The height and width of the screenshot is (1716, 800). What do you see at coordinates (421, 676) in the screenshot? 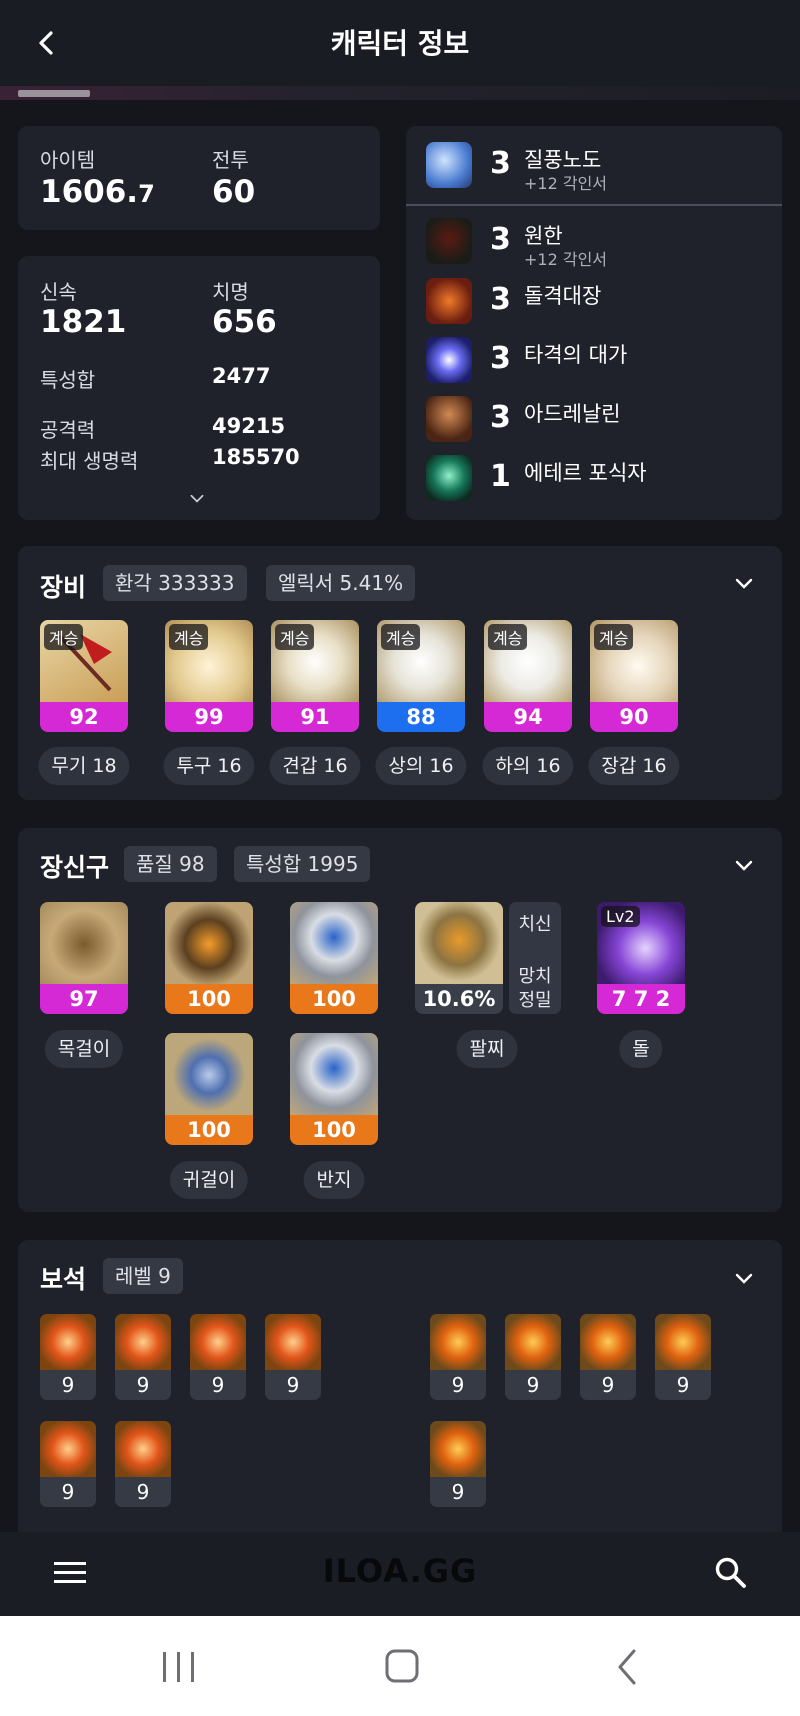
I see `chest-slot: 계승 88` at bounding box center [421, 676].